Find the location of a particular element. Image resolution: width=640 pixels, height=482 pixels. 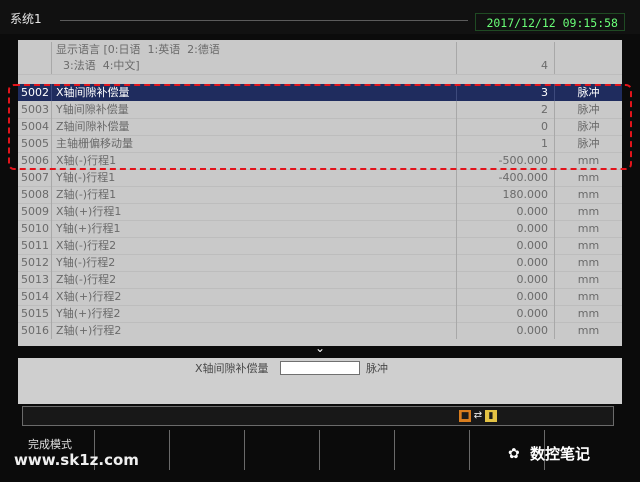

param-number: 5015 is located at coordinates (35, 313).